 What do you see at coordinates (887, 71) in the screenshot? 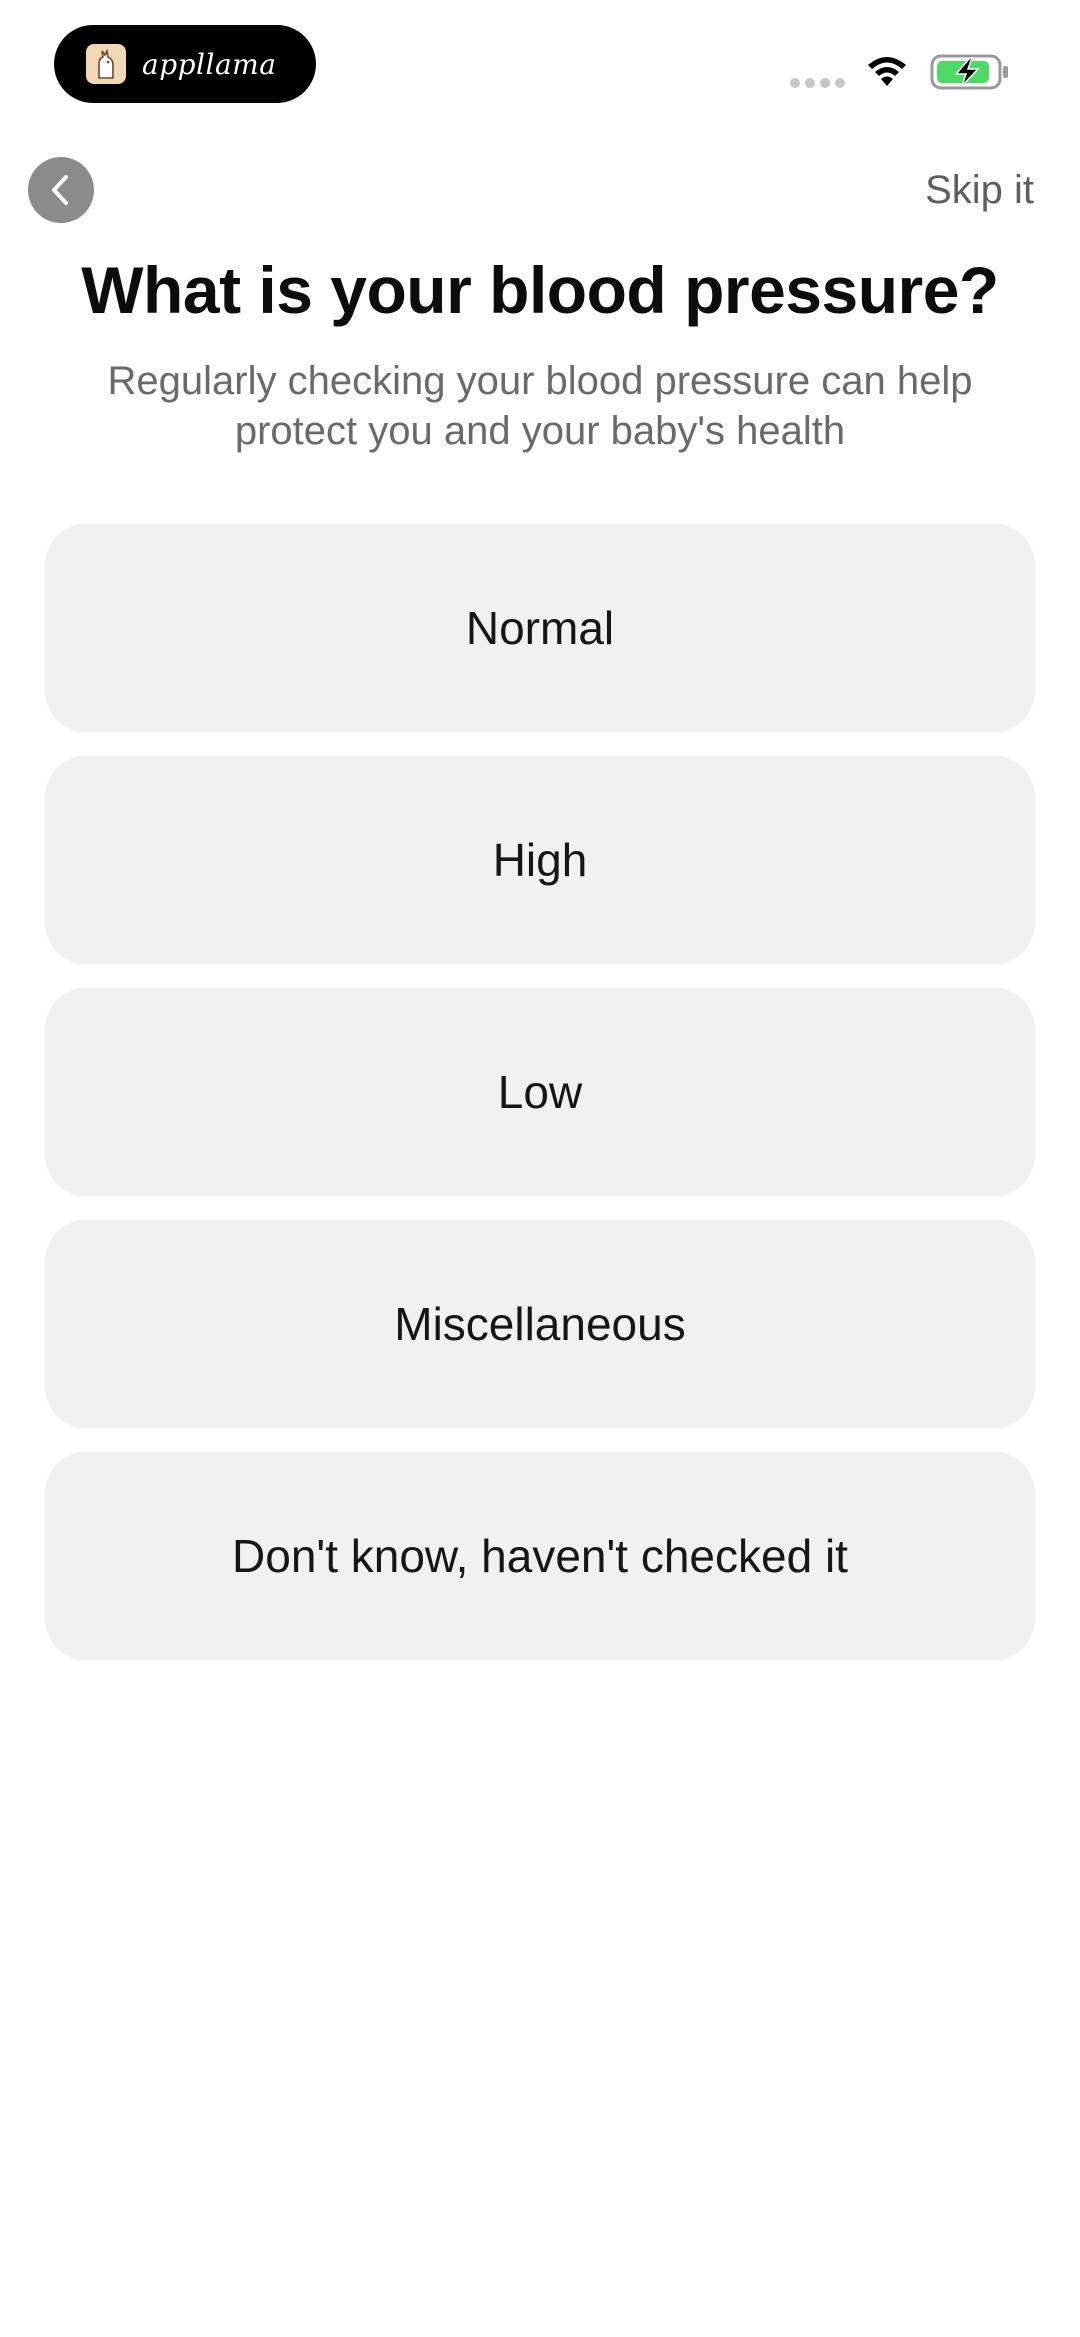
I see `wifi-icon` at bounding box center [887, 71].